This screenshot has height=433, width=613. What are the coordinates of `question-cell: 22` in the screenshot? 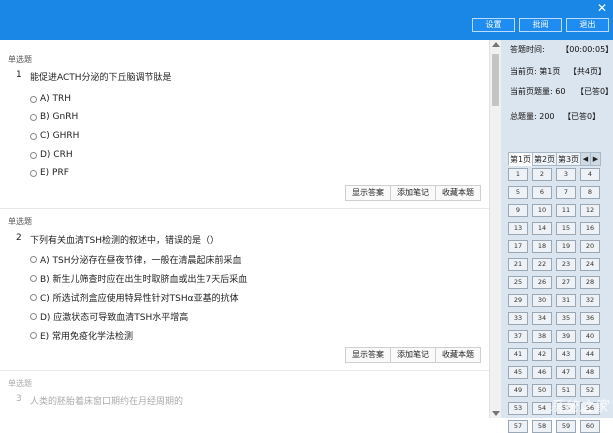 It's located at (542, 264).